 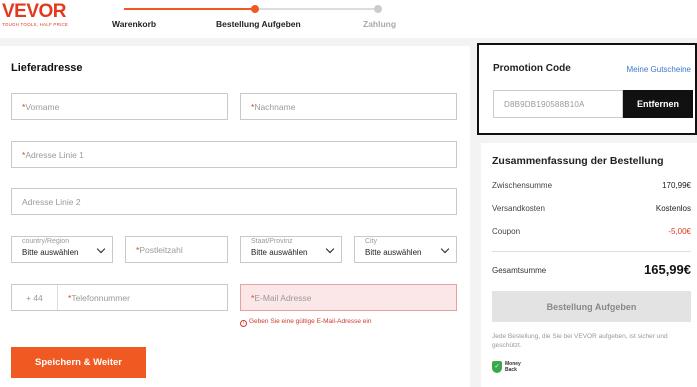 What do you see at coordinates (134, 24) in the screenshot?
I see `step-cart: Warenkorb` at bounding box center [134, 24].